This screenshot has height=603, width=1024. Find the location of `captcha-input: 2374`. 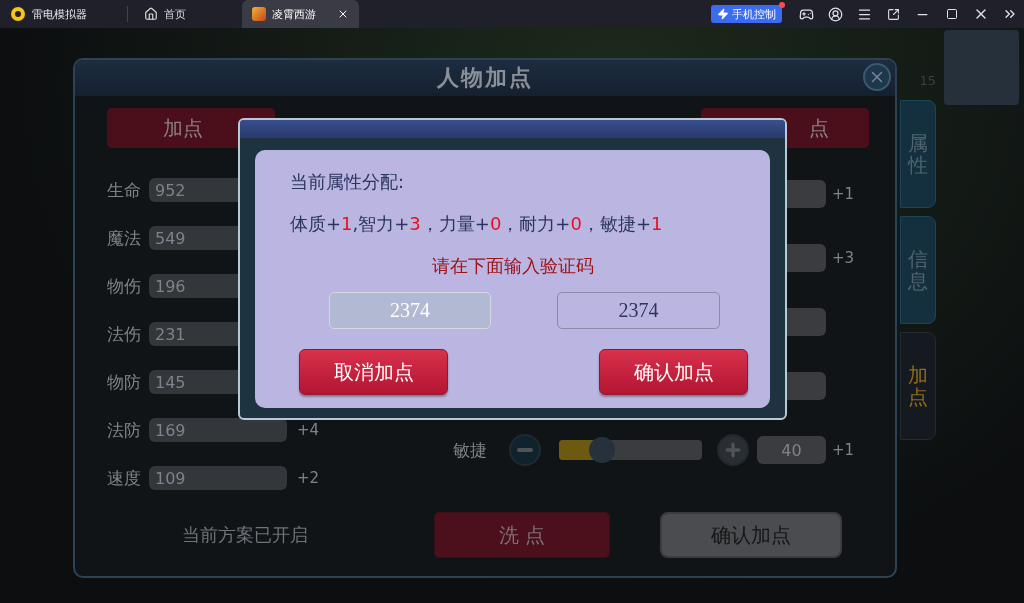

captcha-input: 2374 is located at coordinates (638, 310).